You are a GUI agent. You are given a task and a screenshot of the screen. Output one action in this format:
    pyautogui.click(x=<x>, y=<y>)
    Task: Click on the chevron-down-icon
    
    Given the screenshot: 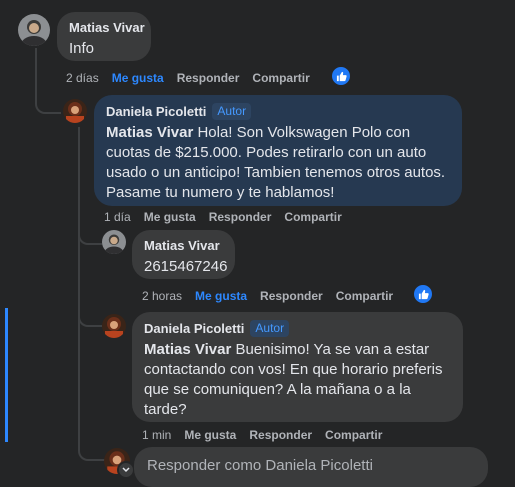 What is the action you would take?
    pyautogui.click(x=126, y=470)
    